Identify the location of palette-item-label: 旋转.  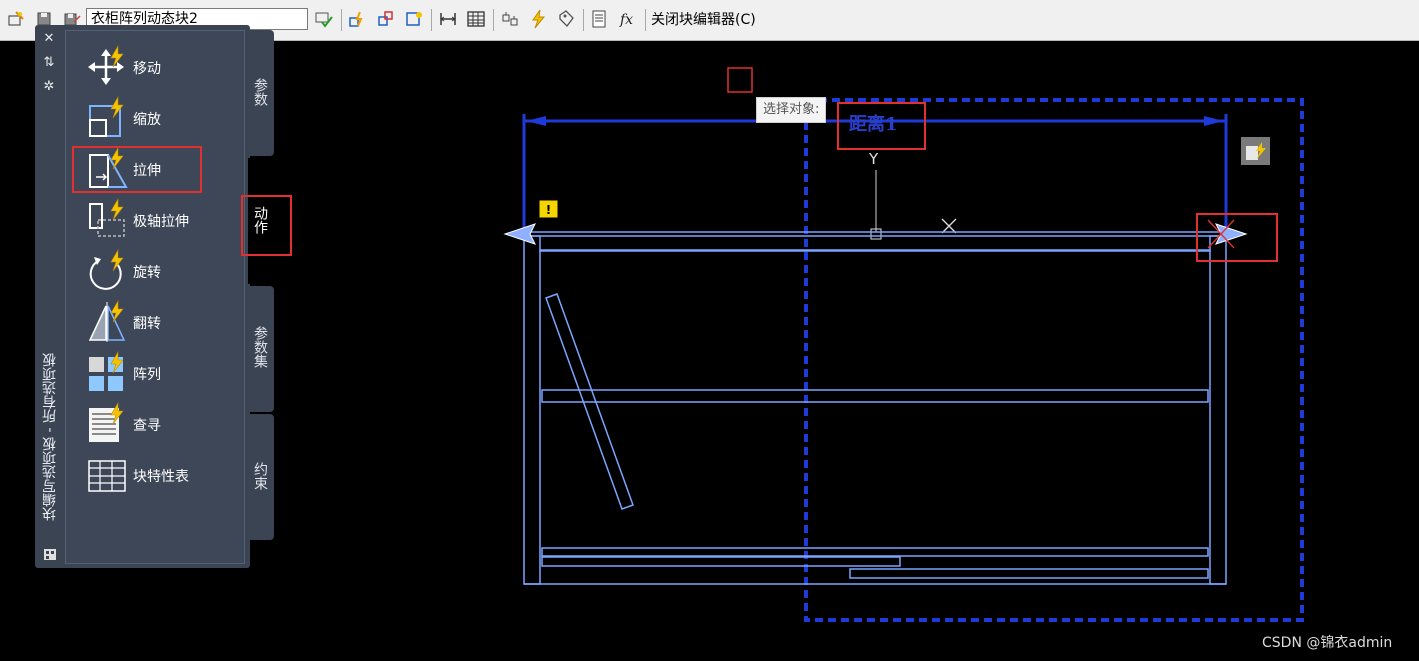
(147, 273).